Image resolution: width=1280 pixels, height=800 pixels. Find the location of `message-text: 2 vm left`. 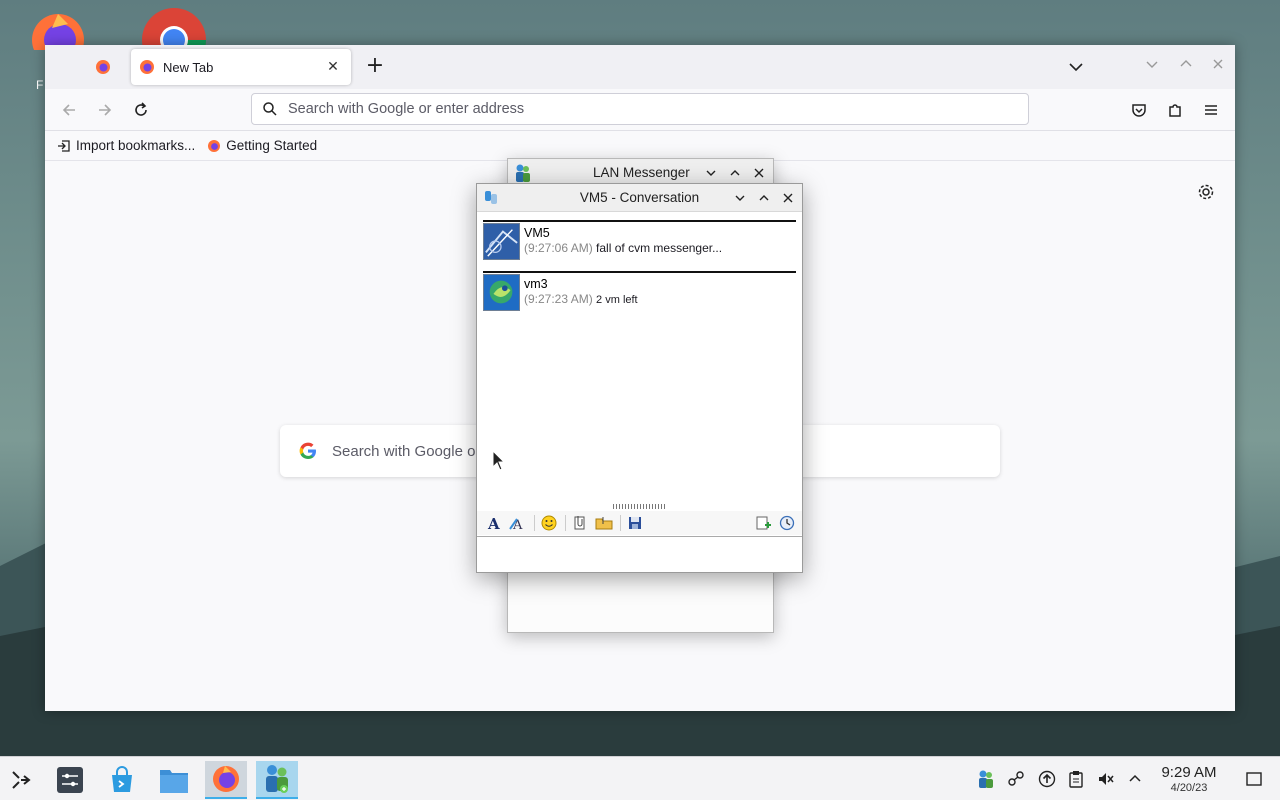

message-text: 2 vm left is located at coordinates (617, 300).